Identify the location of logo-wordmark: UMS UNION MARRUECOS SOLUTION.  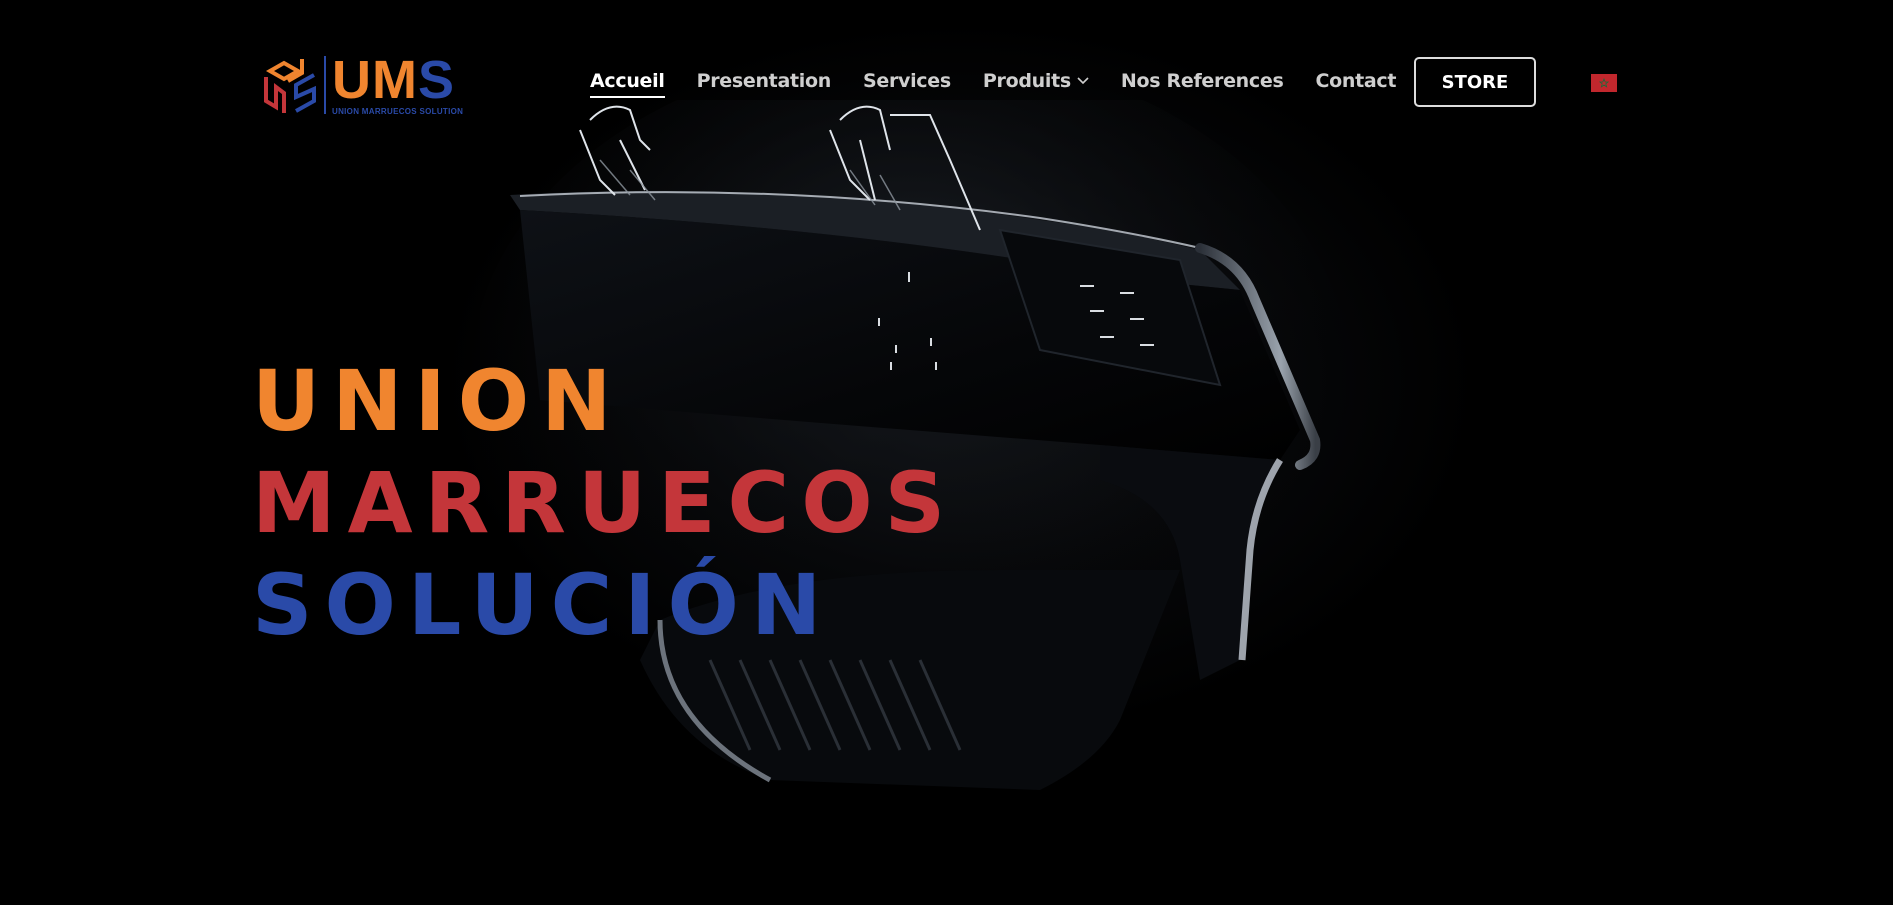
(398, 84).